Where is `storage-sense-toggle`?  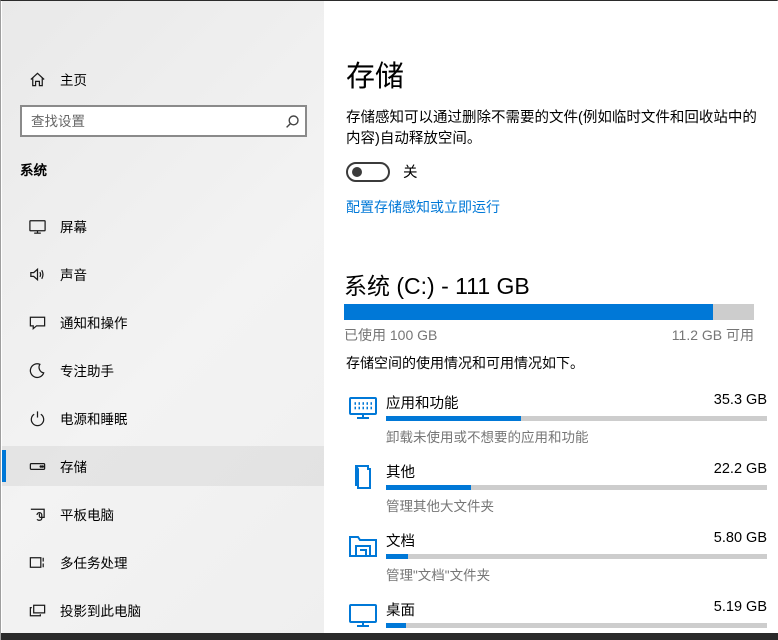 storage-sense-toggle is located at coordinates (368, 171).